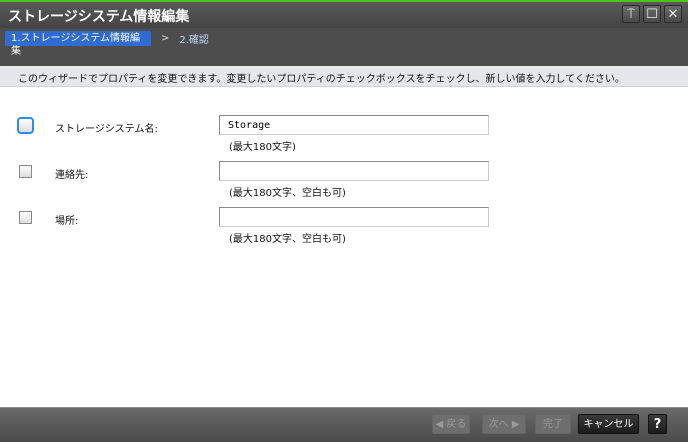 The image size is (688, 442). What do you see at coordinates (72, 175) in the screenshot?
I see `contact-label: 連絡先:` at bounding box center [72, 175].